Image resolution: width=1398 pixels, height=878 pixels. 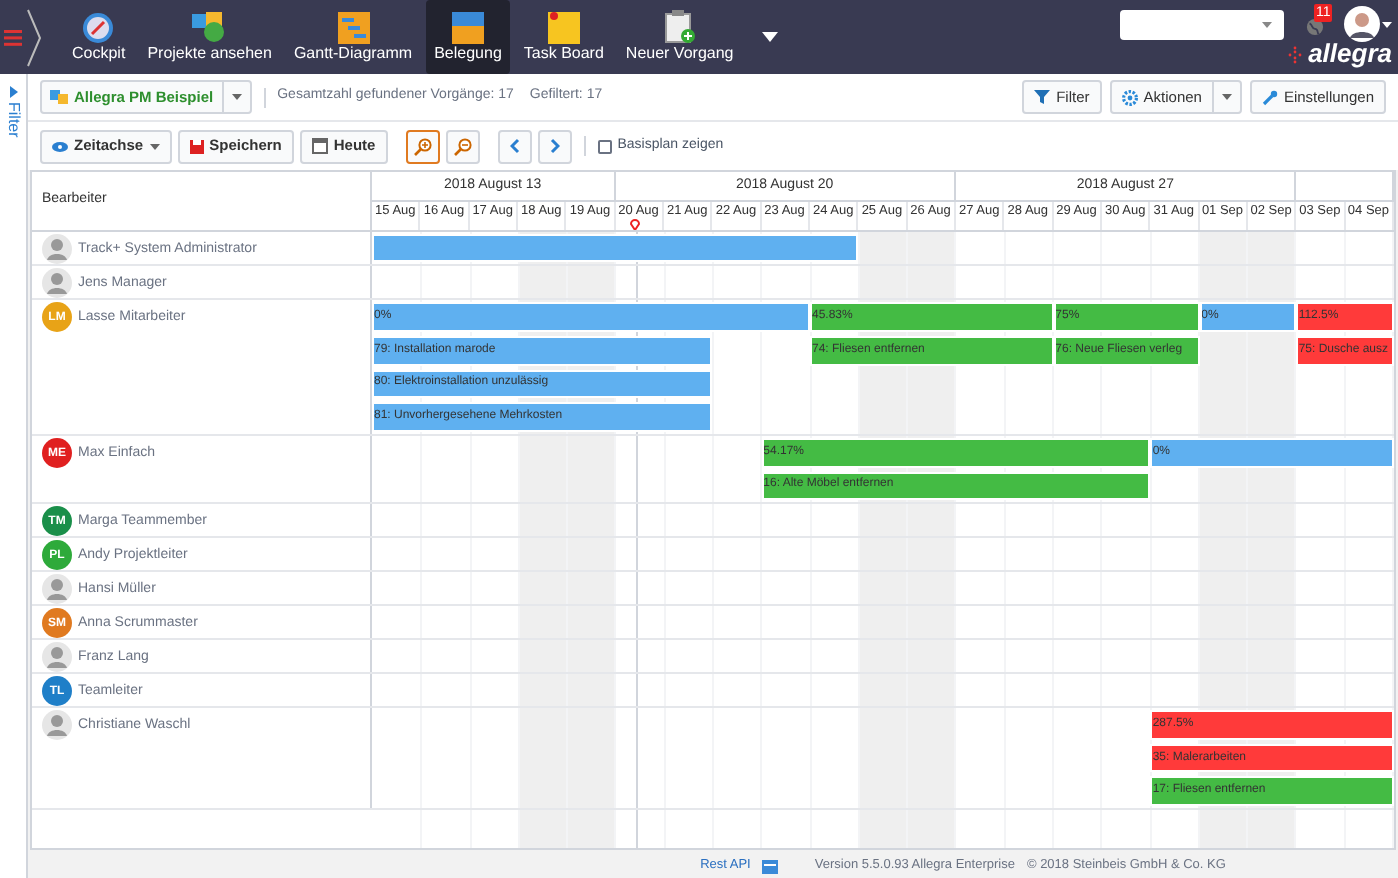 I want to click on nav-item: Projekte ansehen, so click(x=209, y=37).